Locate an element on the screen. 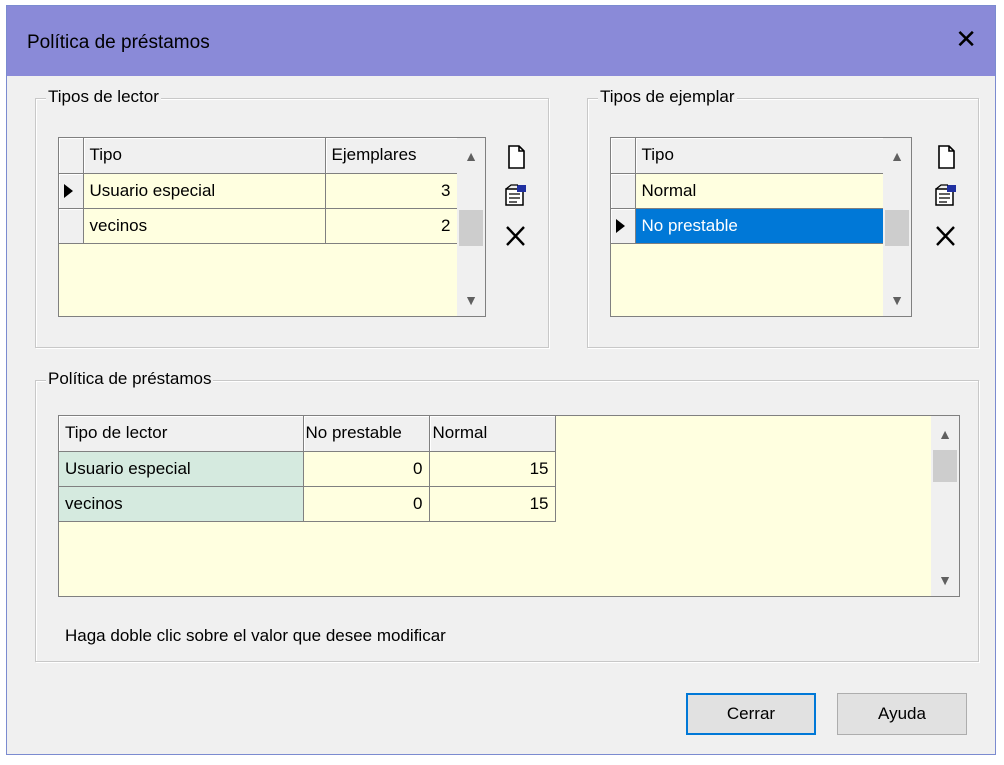  column-header-ejemplares: Ejemplares is located at coordinates (391, 156).